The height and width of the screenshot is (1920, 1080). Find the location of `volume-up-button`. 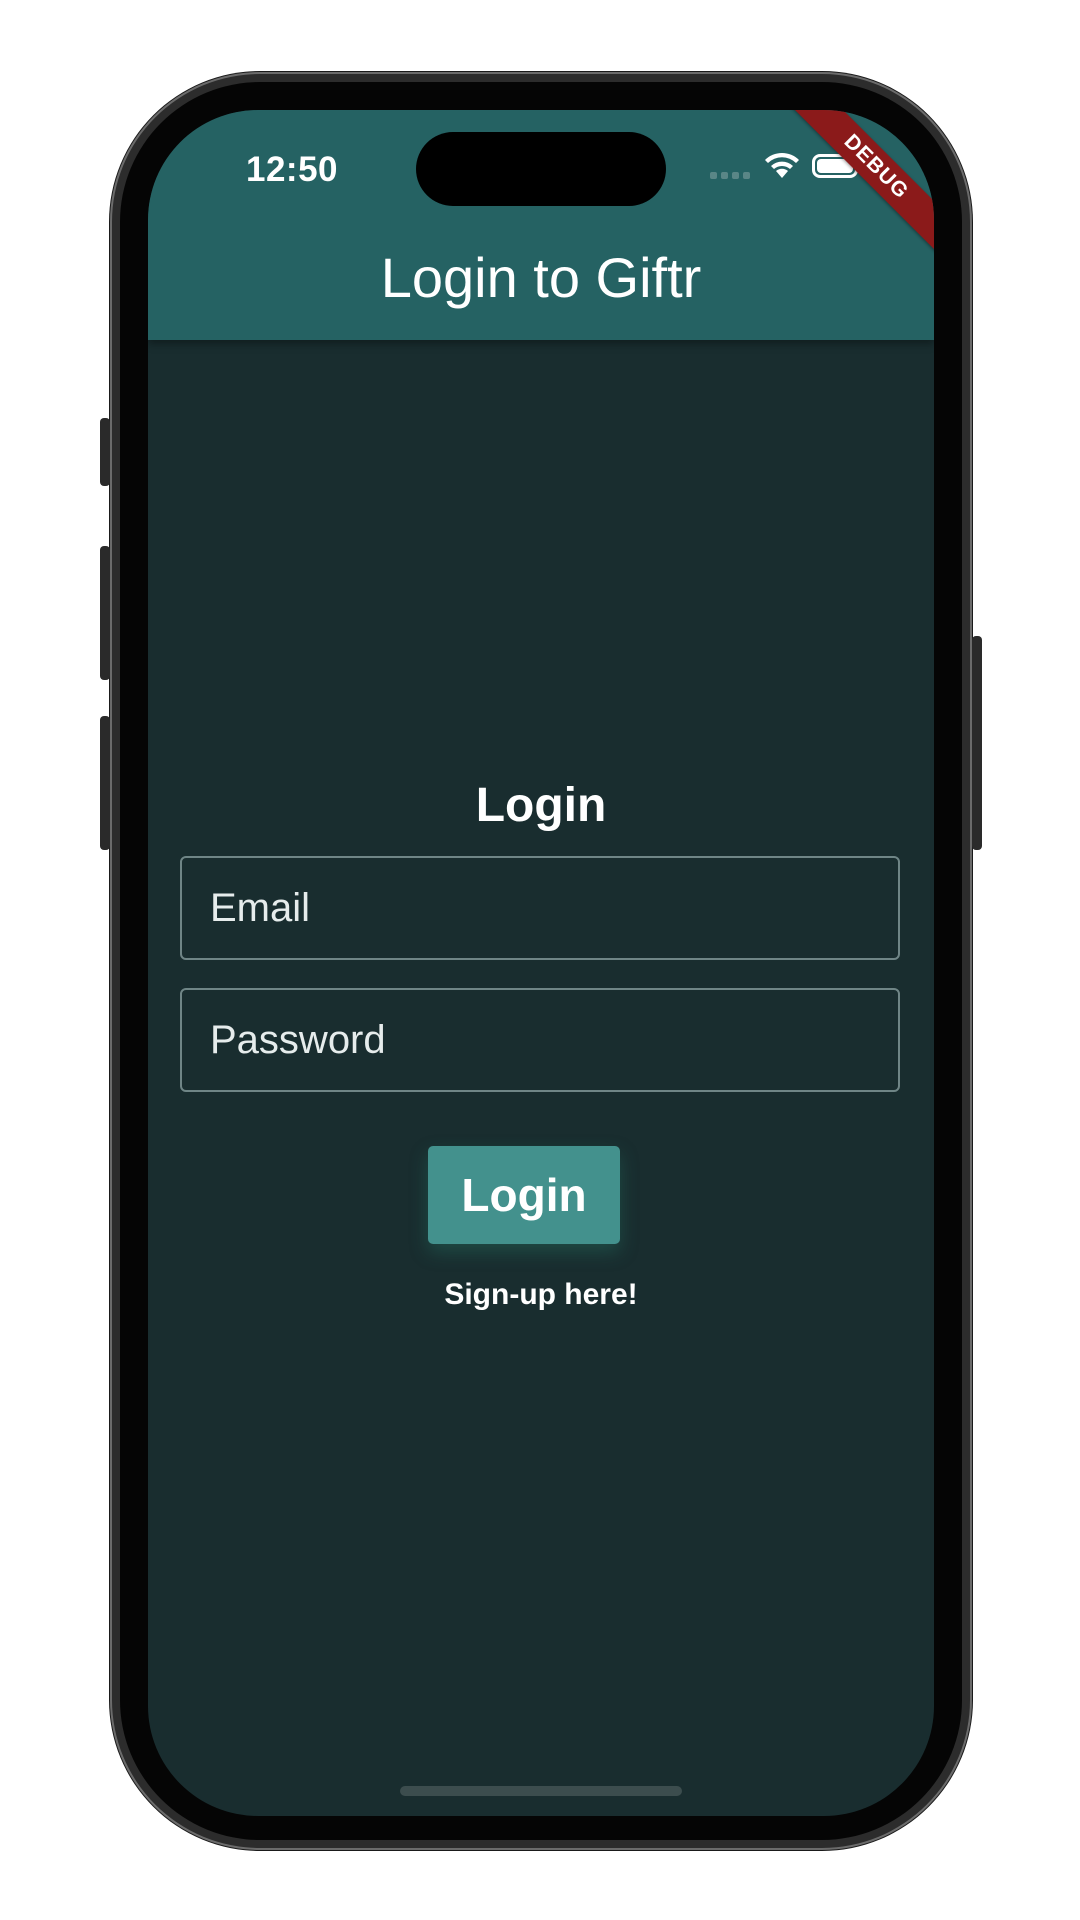

volume-up-button is located at coordinates (105, 613).